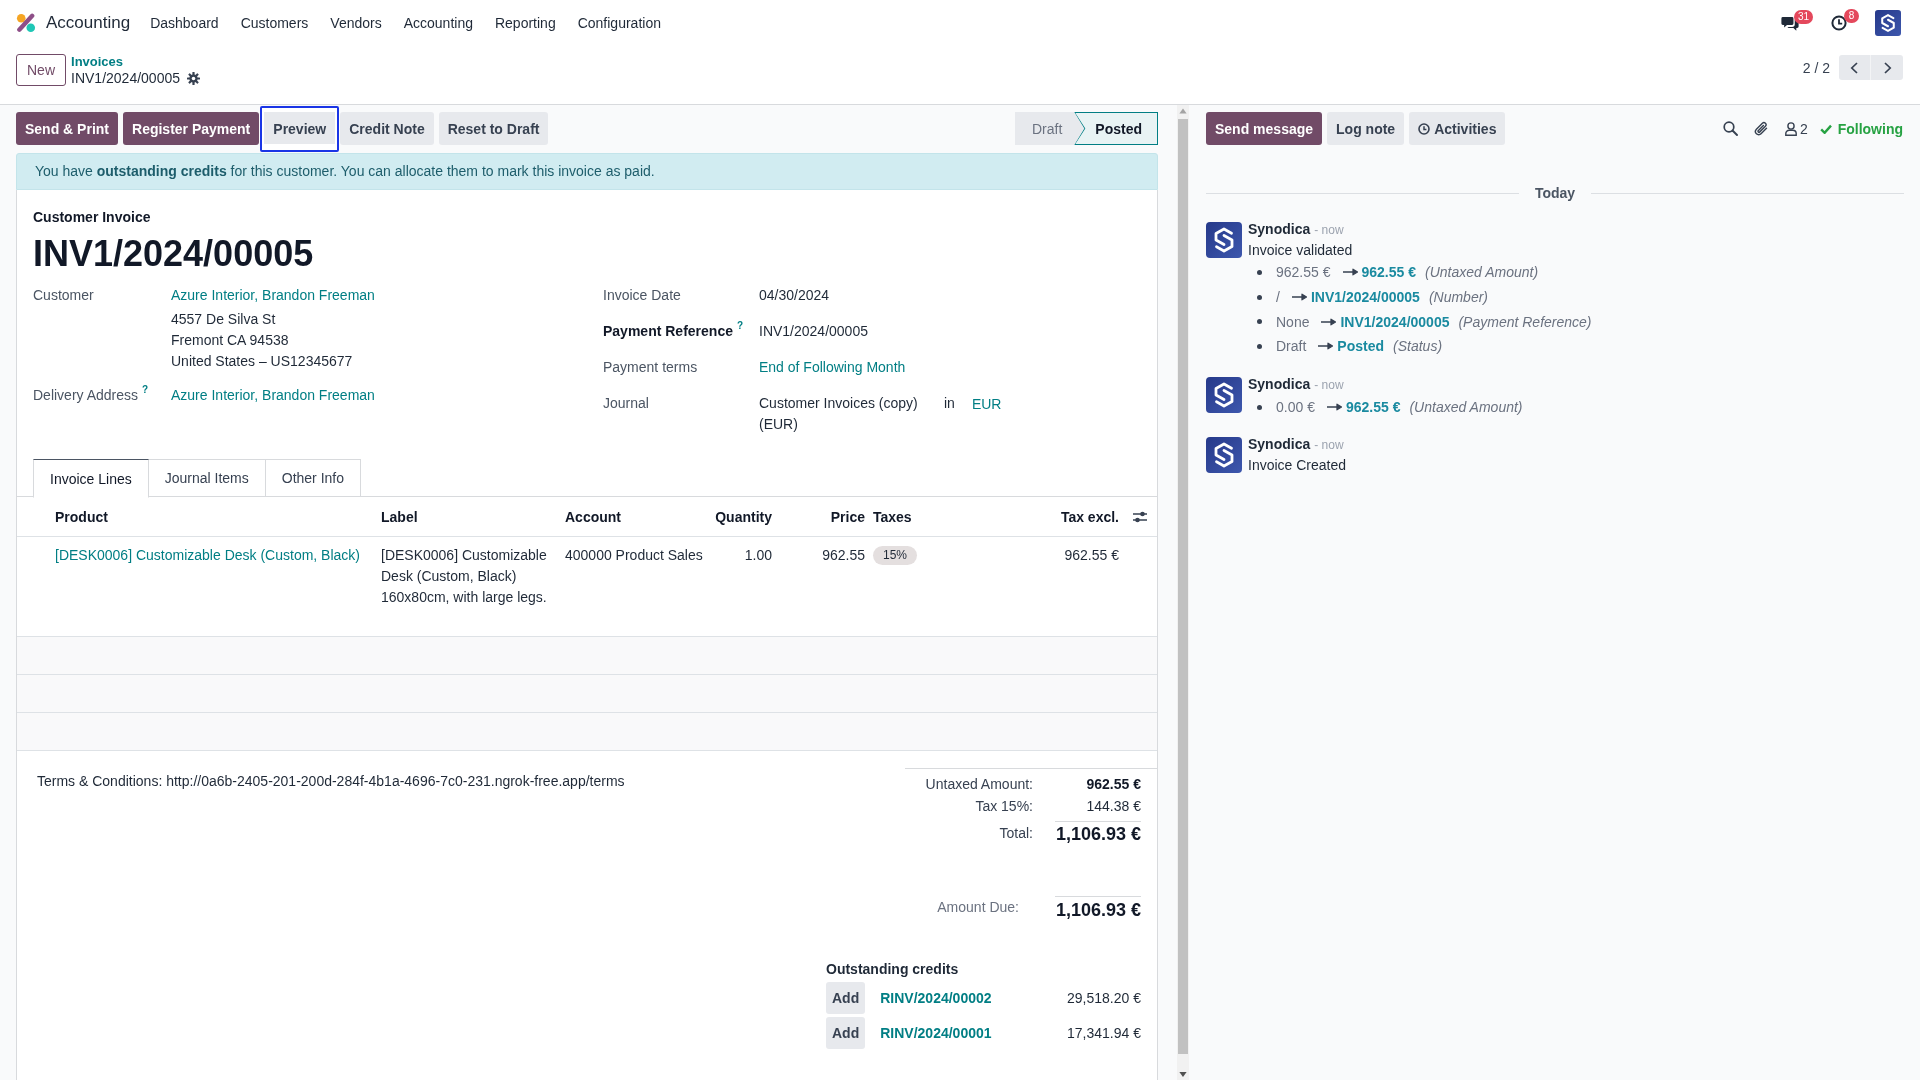 Image resolution: width=1920 pixels, height=1080 pixels. I want to click on tracking-field-name: (Status), so click(1418, 346).